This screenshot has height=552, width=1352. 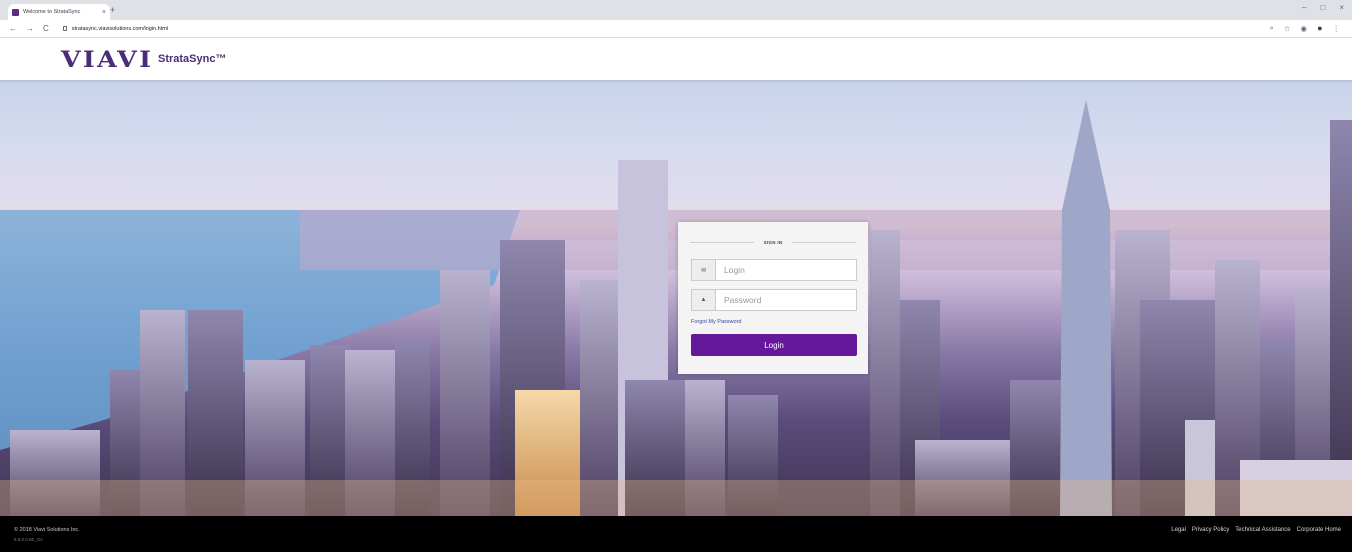 What do you see at coordinates (1337, 28) in the screenshot?
I see `menu-icon: ⋮` at bounding box center [1337, 28].